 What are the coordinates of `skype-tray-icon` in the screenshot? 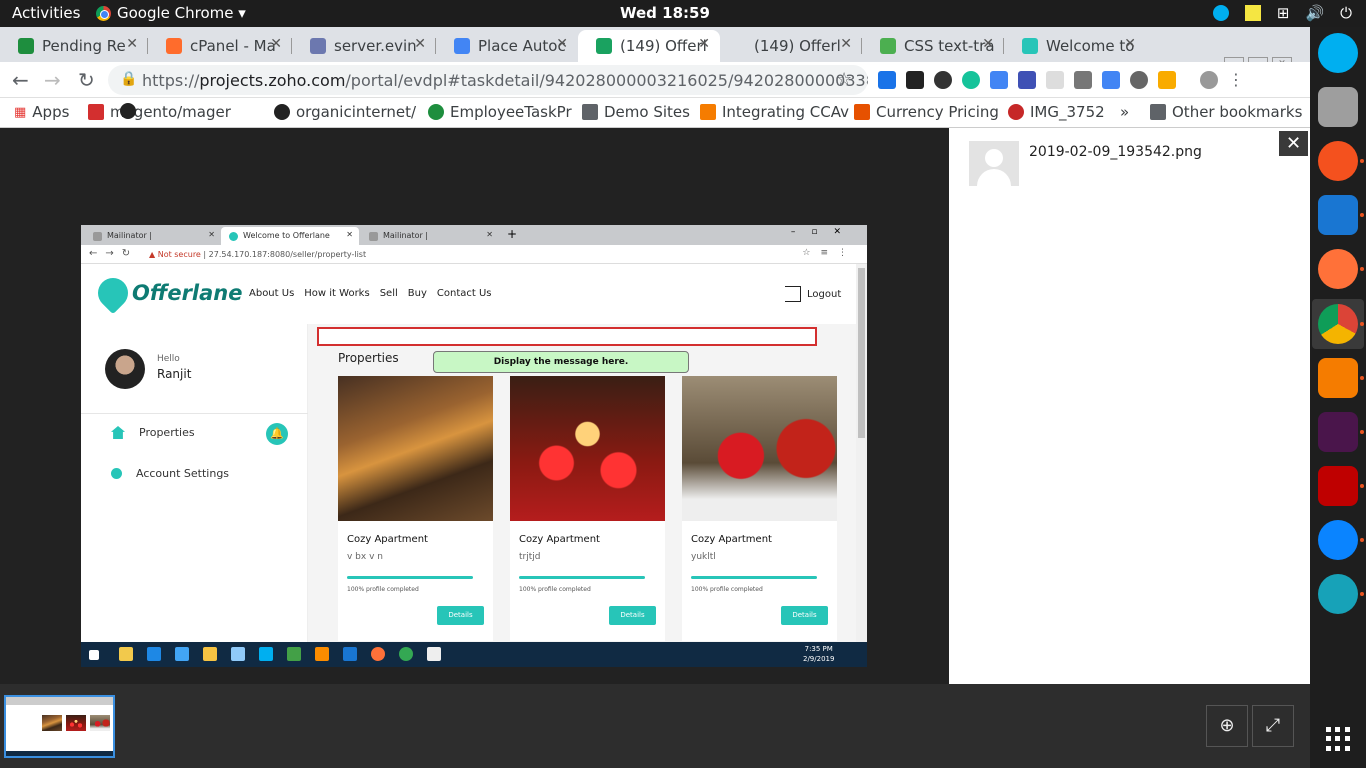 It's located at (1220, 13).